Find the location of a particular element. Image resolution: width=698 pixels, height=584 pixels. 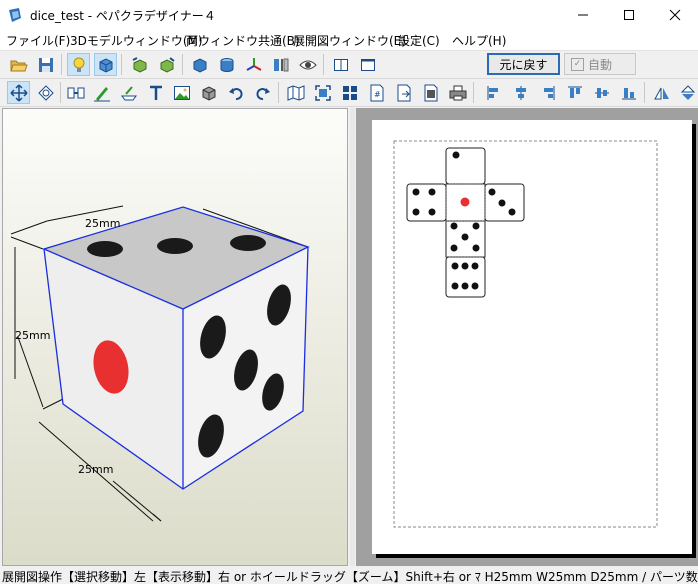

page-number-icon: # is located at coordinates (376, 92).